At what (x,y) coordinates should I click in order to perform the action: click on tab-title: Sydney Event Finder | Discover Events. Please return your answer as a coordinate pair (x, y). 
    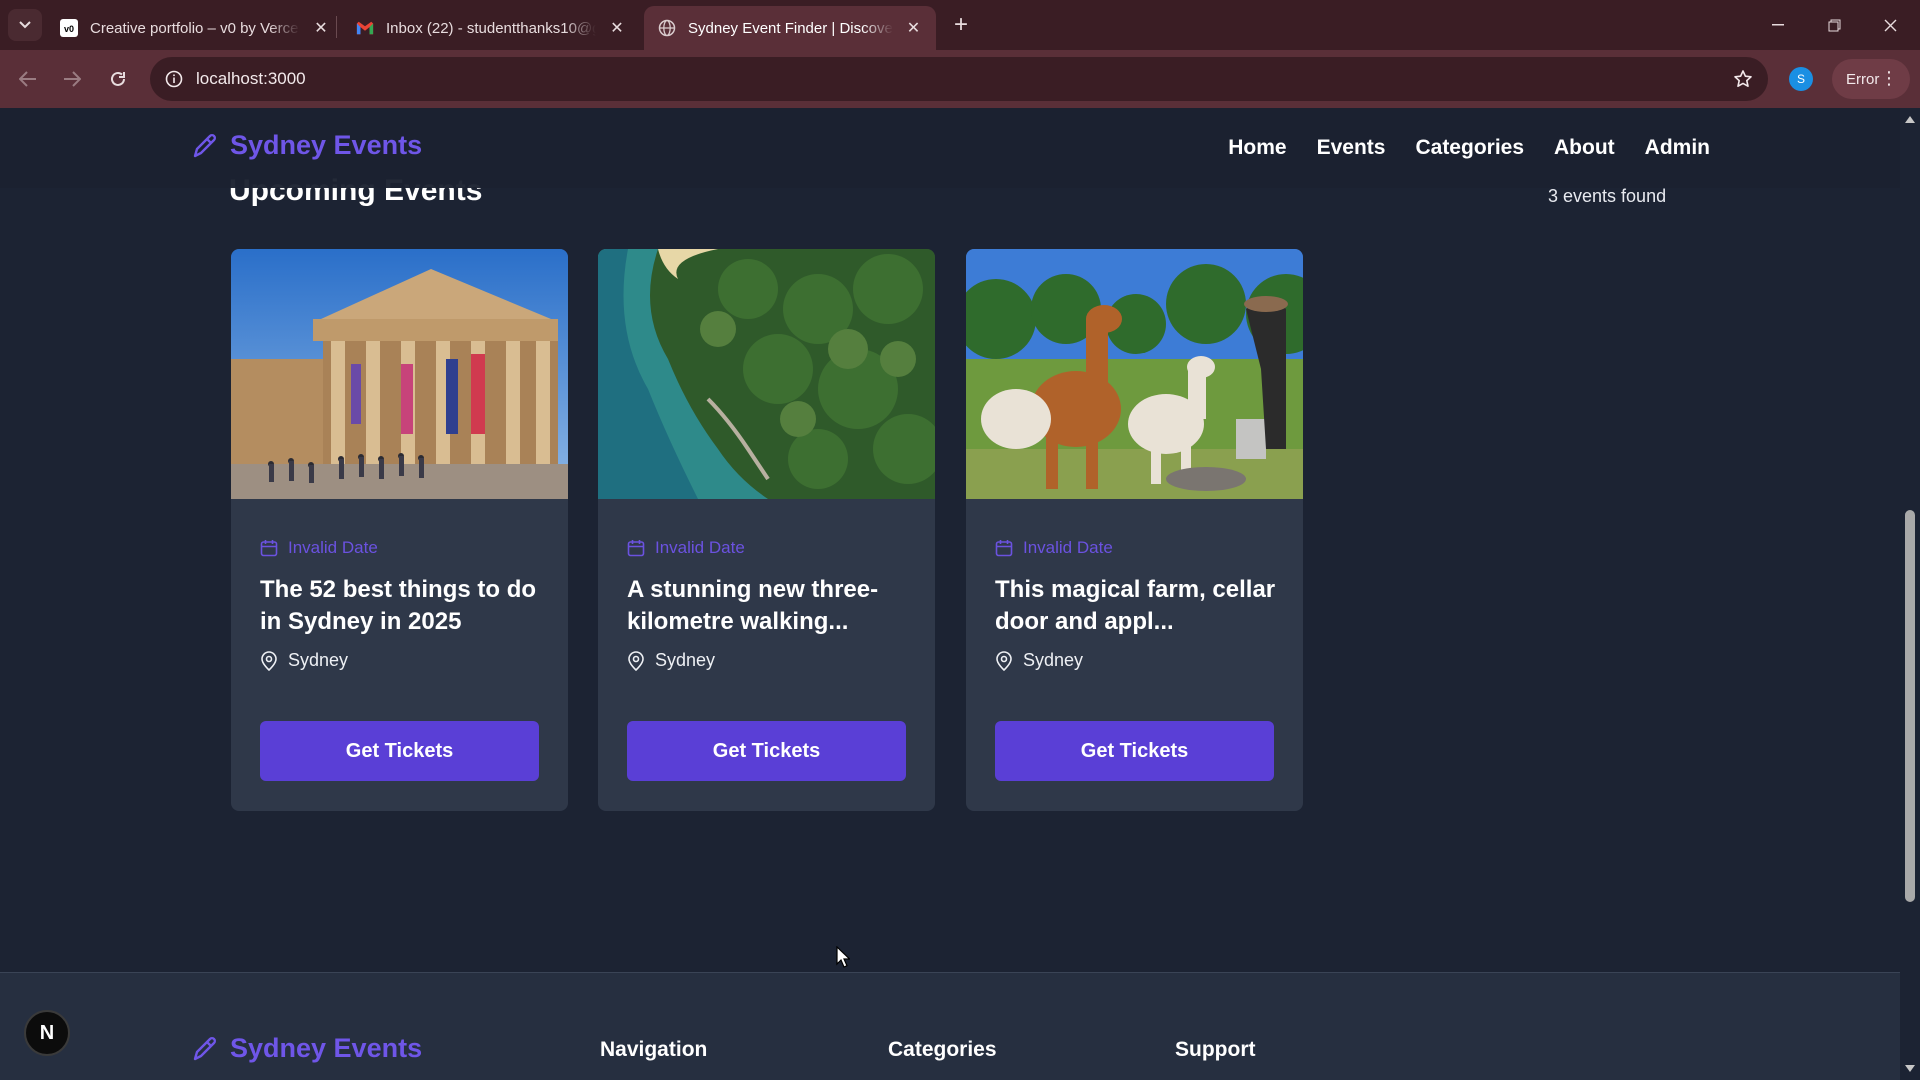
    Looking at the image, I should click on (790, 28).